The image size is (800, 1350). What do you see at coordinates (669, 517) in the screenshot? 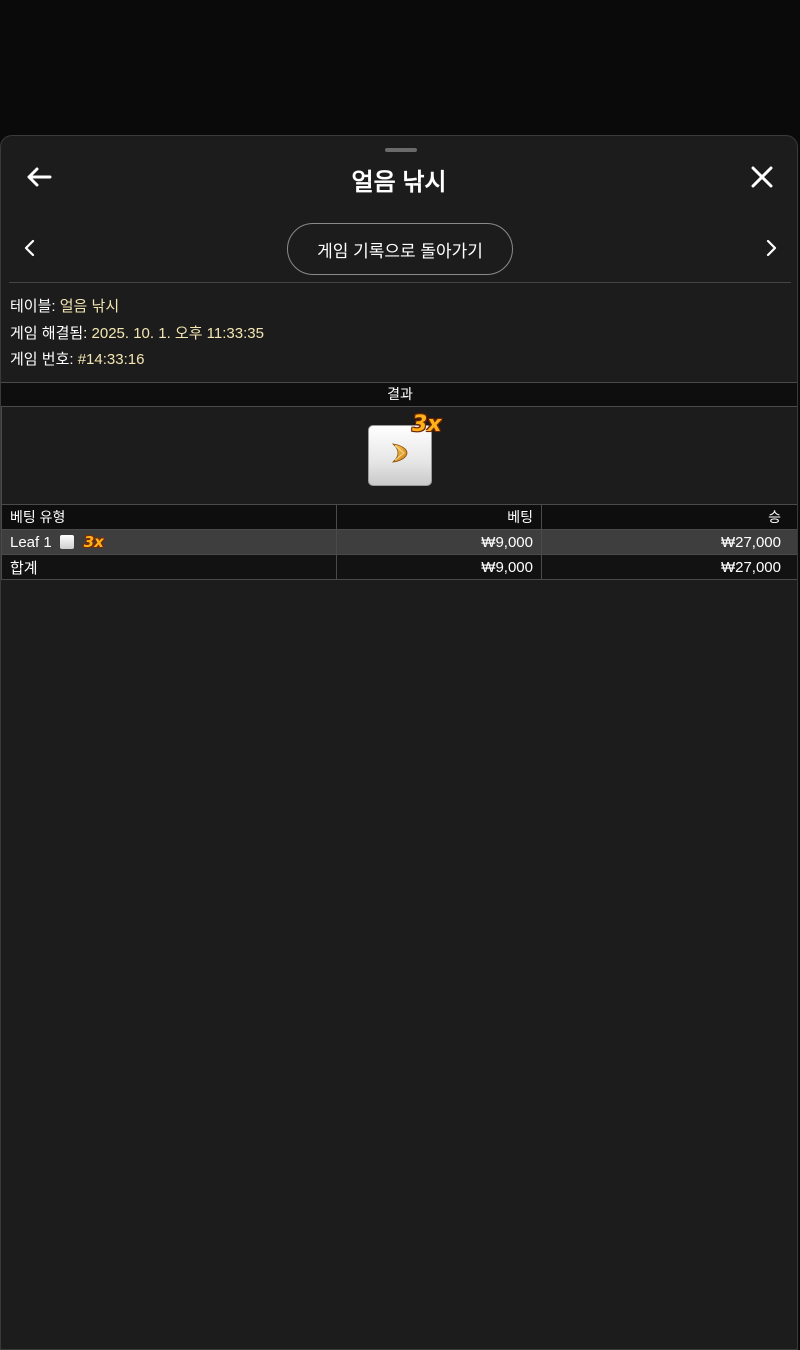
I see `column-header-win: 승` at bounding box center [669, 517].